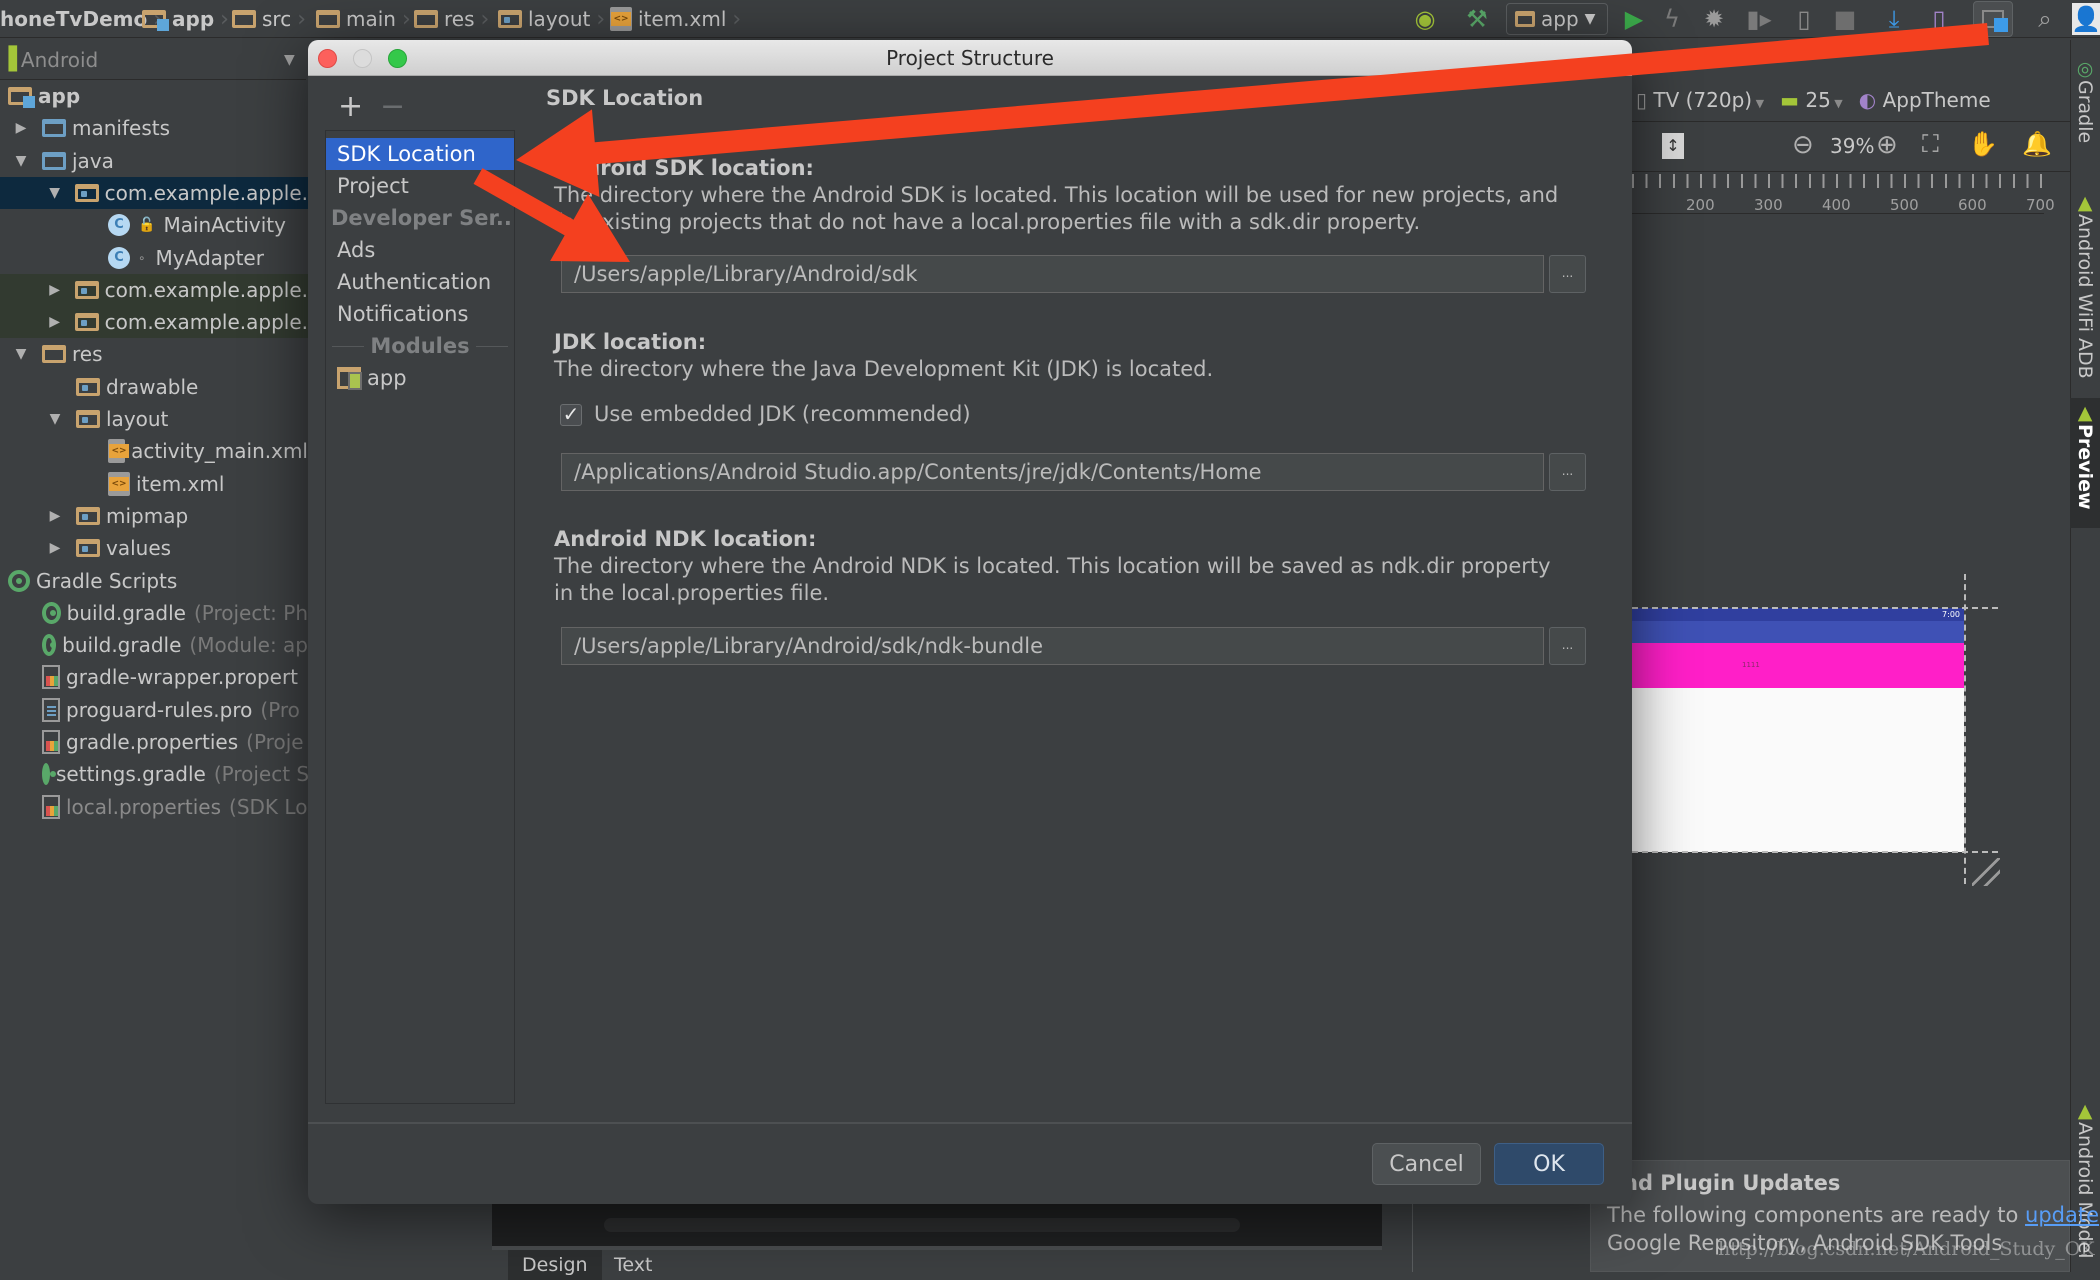 The width and height of the screenshot is (2100, 1280). What do you see at coordinates (154, 677) in the screenshot?
I see `tree-item: gradle-wrapper.propert` at bounding box center [154, 677].